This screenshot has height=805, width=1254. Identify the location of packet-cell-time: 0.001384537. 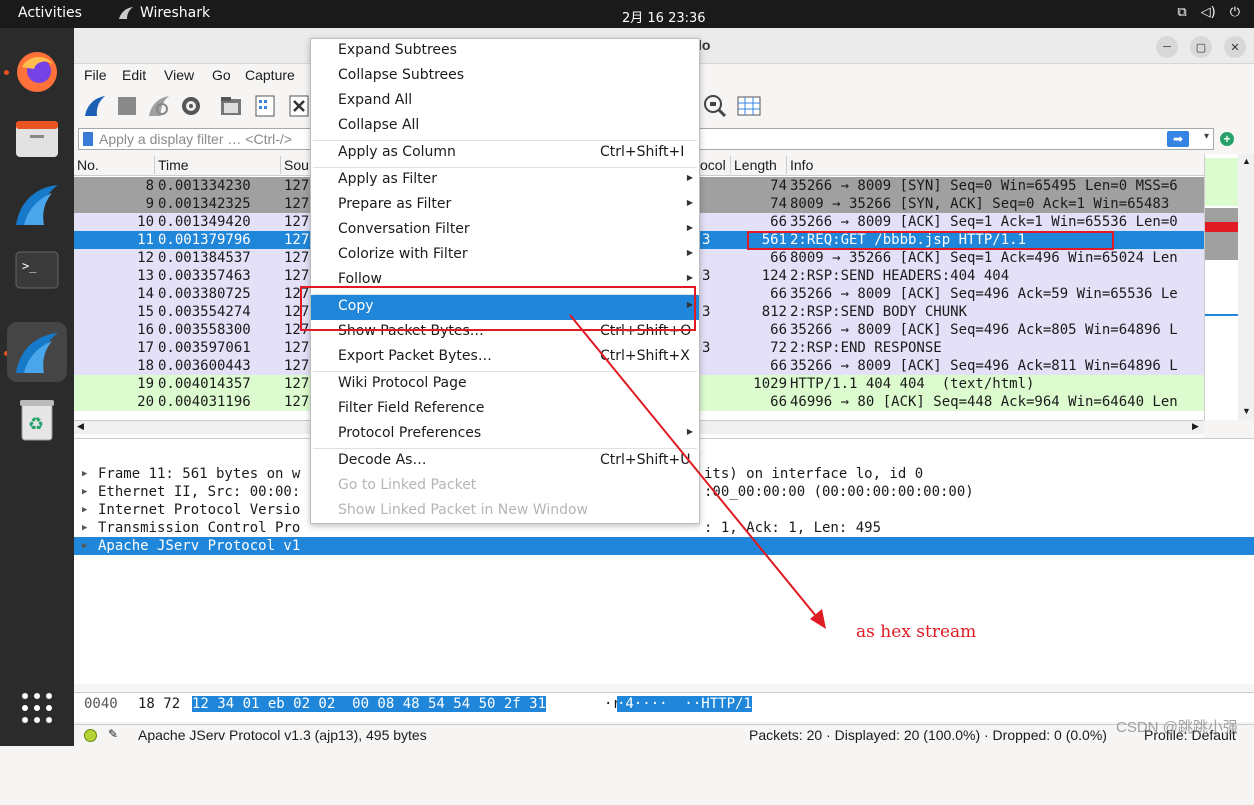
(204, 258).